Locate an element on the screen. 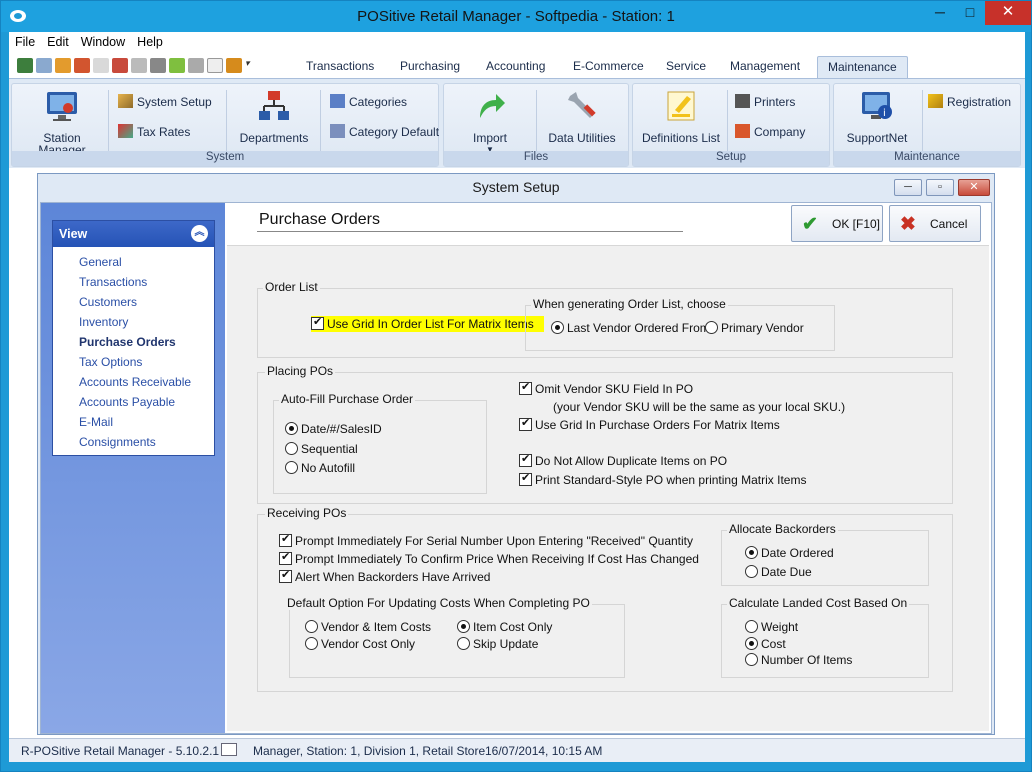 The image size is (1032, 772). nav-item-tax-options: Tax Options is located at coordinates (133, 362).